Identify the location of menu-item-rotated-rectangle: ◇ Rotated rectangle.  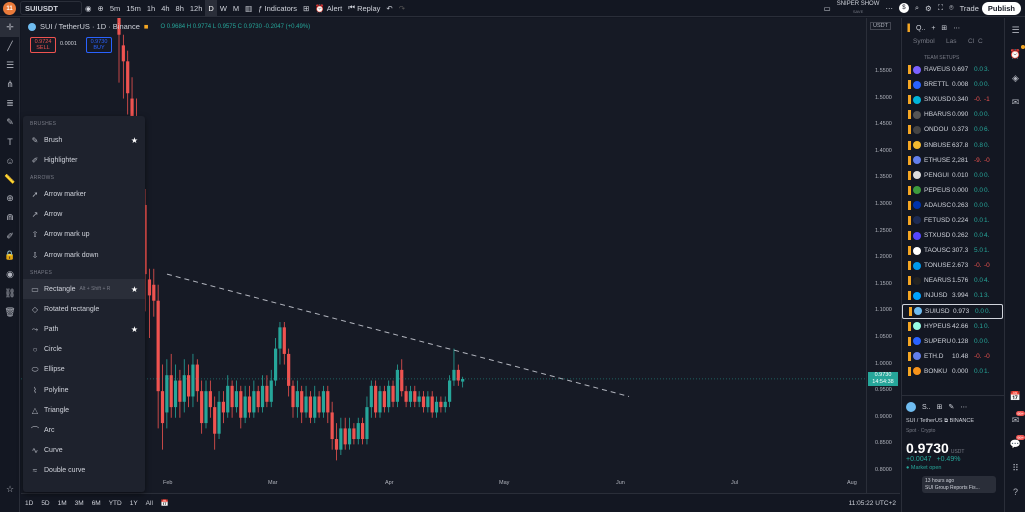
(84, 309).